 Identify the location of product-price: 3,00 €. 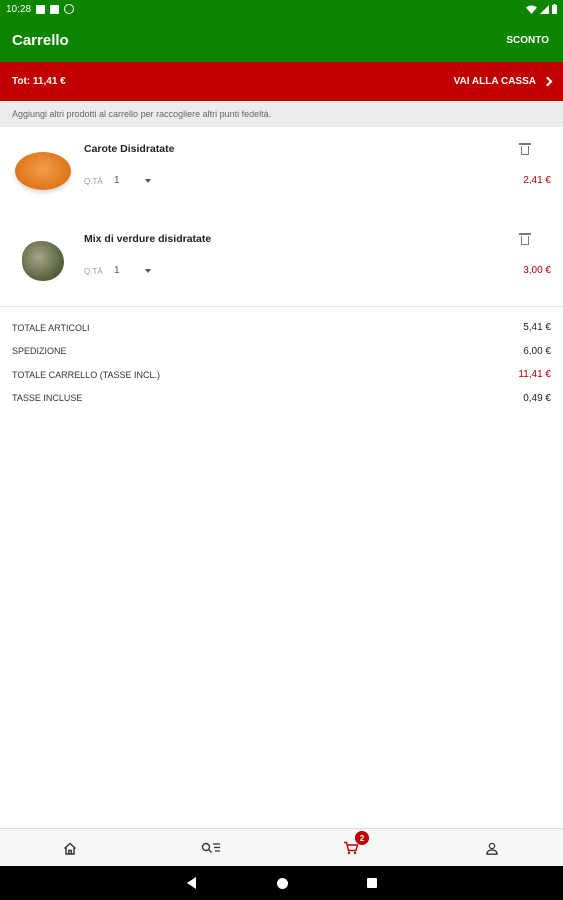
(537, 270).